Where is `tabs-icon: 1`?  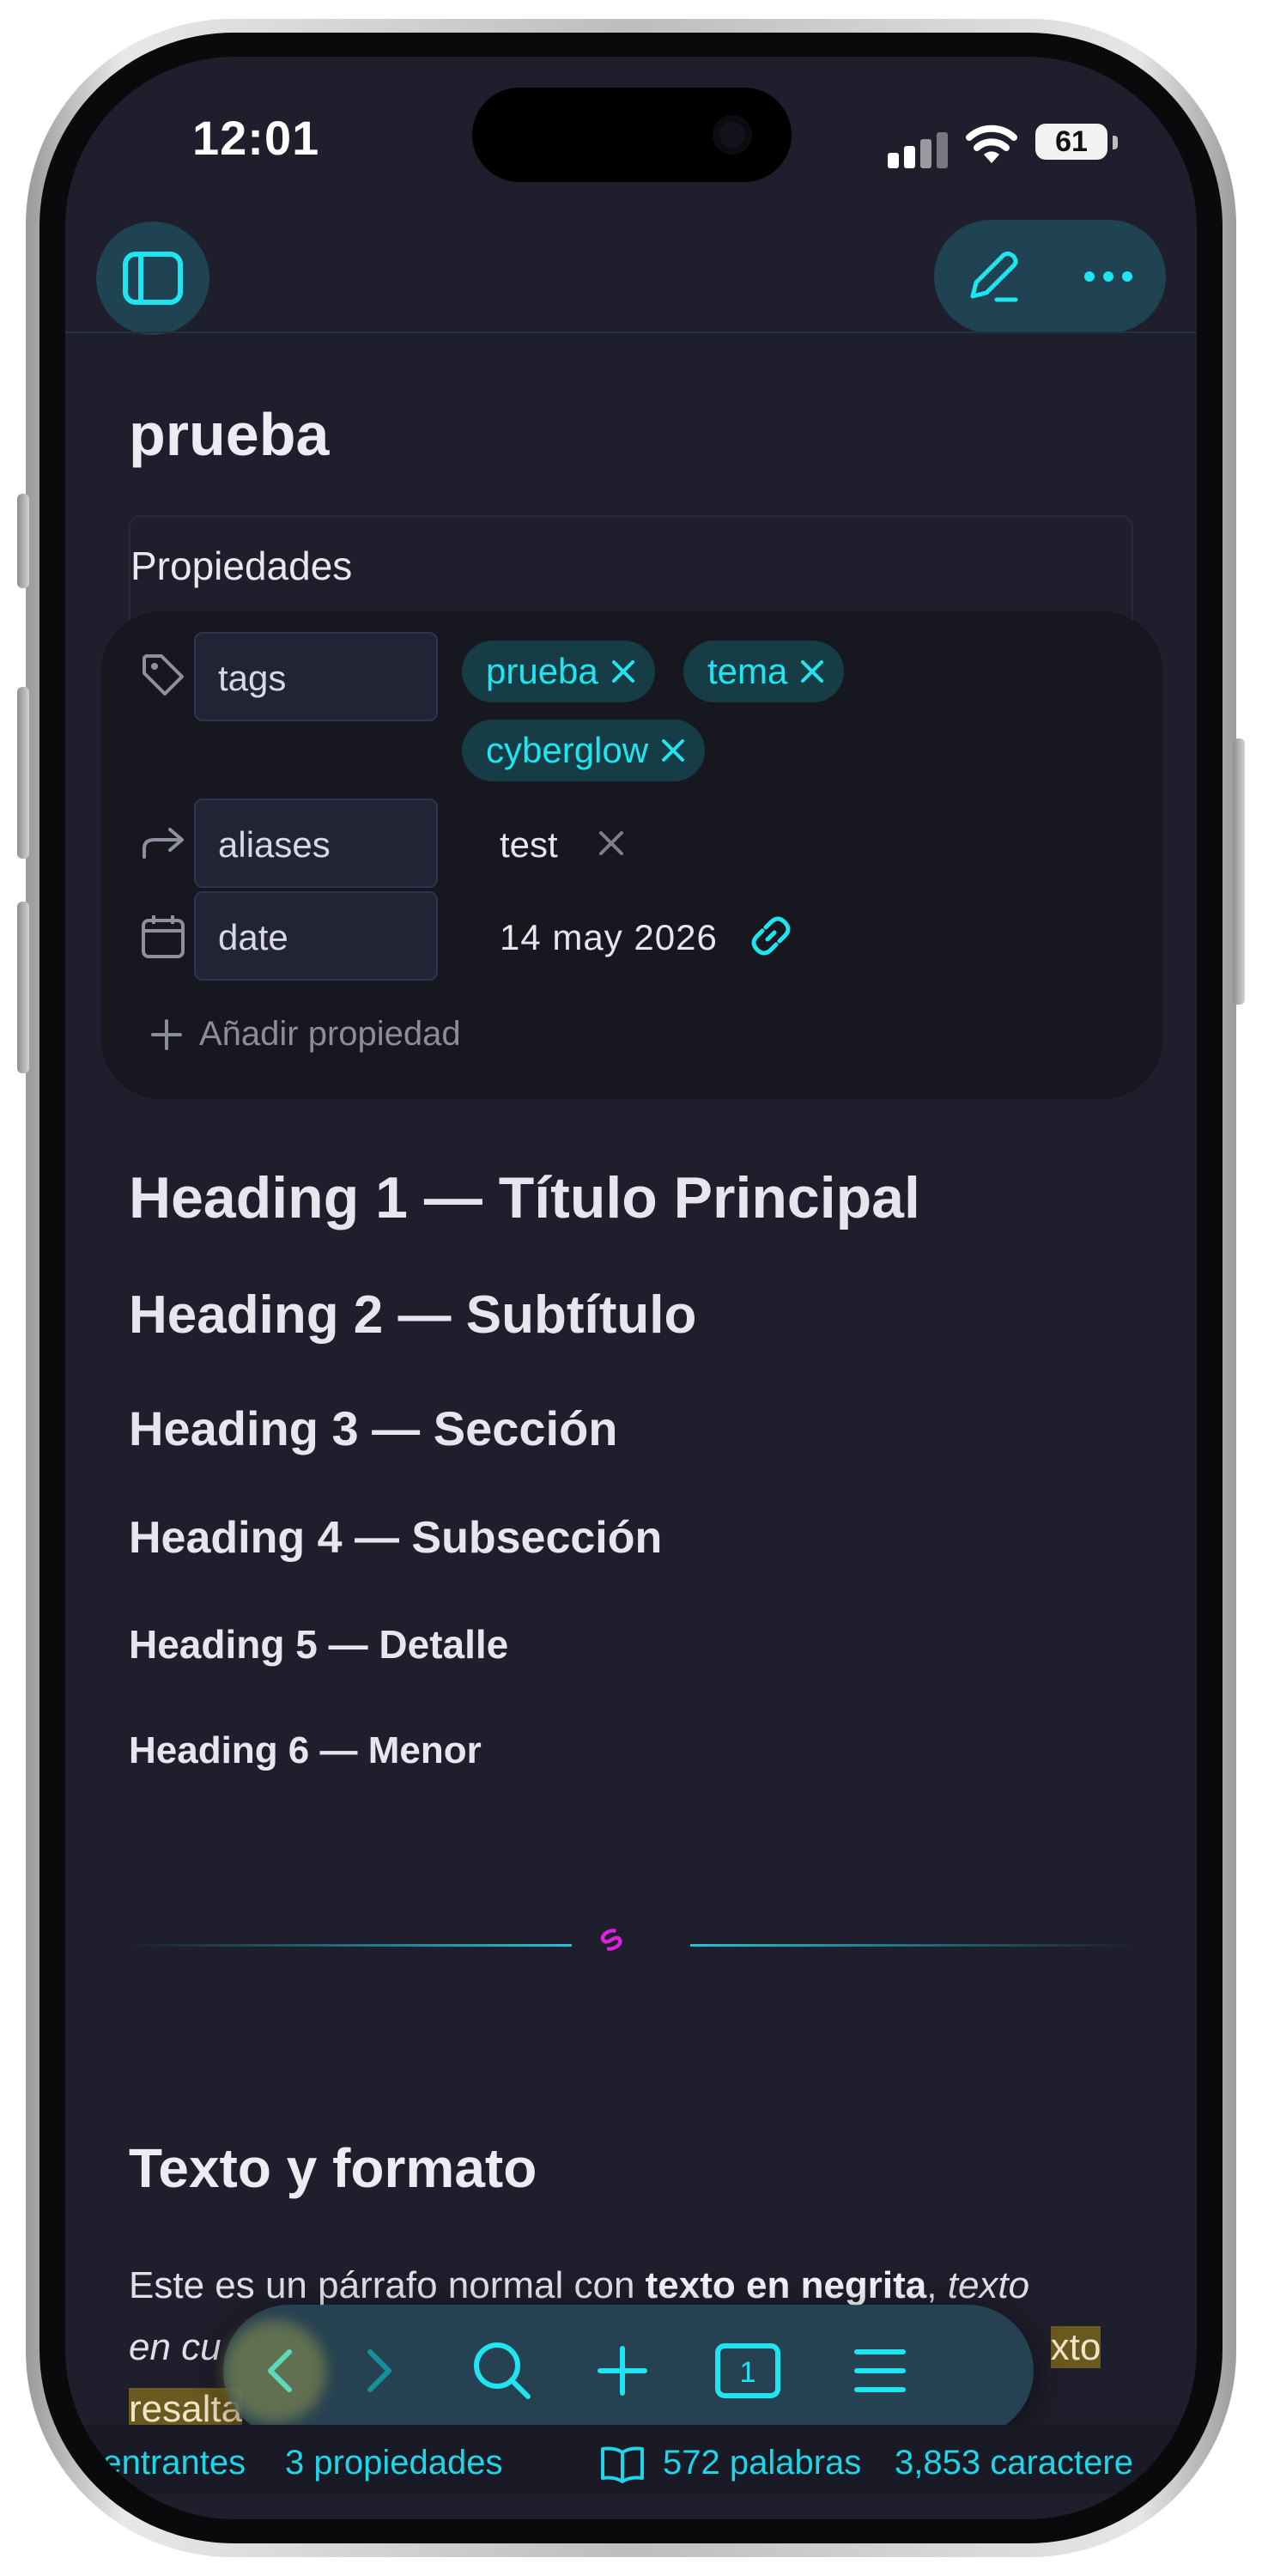 tabs-icon: 1 is located at coordinates (747, 2370).